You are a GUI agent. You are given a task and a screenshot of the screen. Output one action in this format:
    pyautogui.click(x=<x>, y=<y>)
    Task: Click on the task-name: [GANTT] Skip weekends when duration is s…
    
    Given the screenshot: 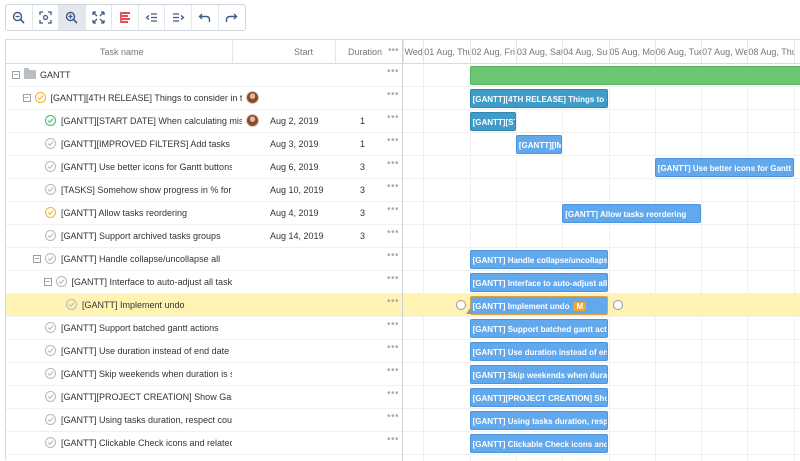 What is the action you would take?
    pyautogui.click(x=146, y=374)
    